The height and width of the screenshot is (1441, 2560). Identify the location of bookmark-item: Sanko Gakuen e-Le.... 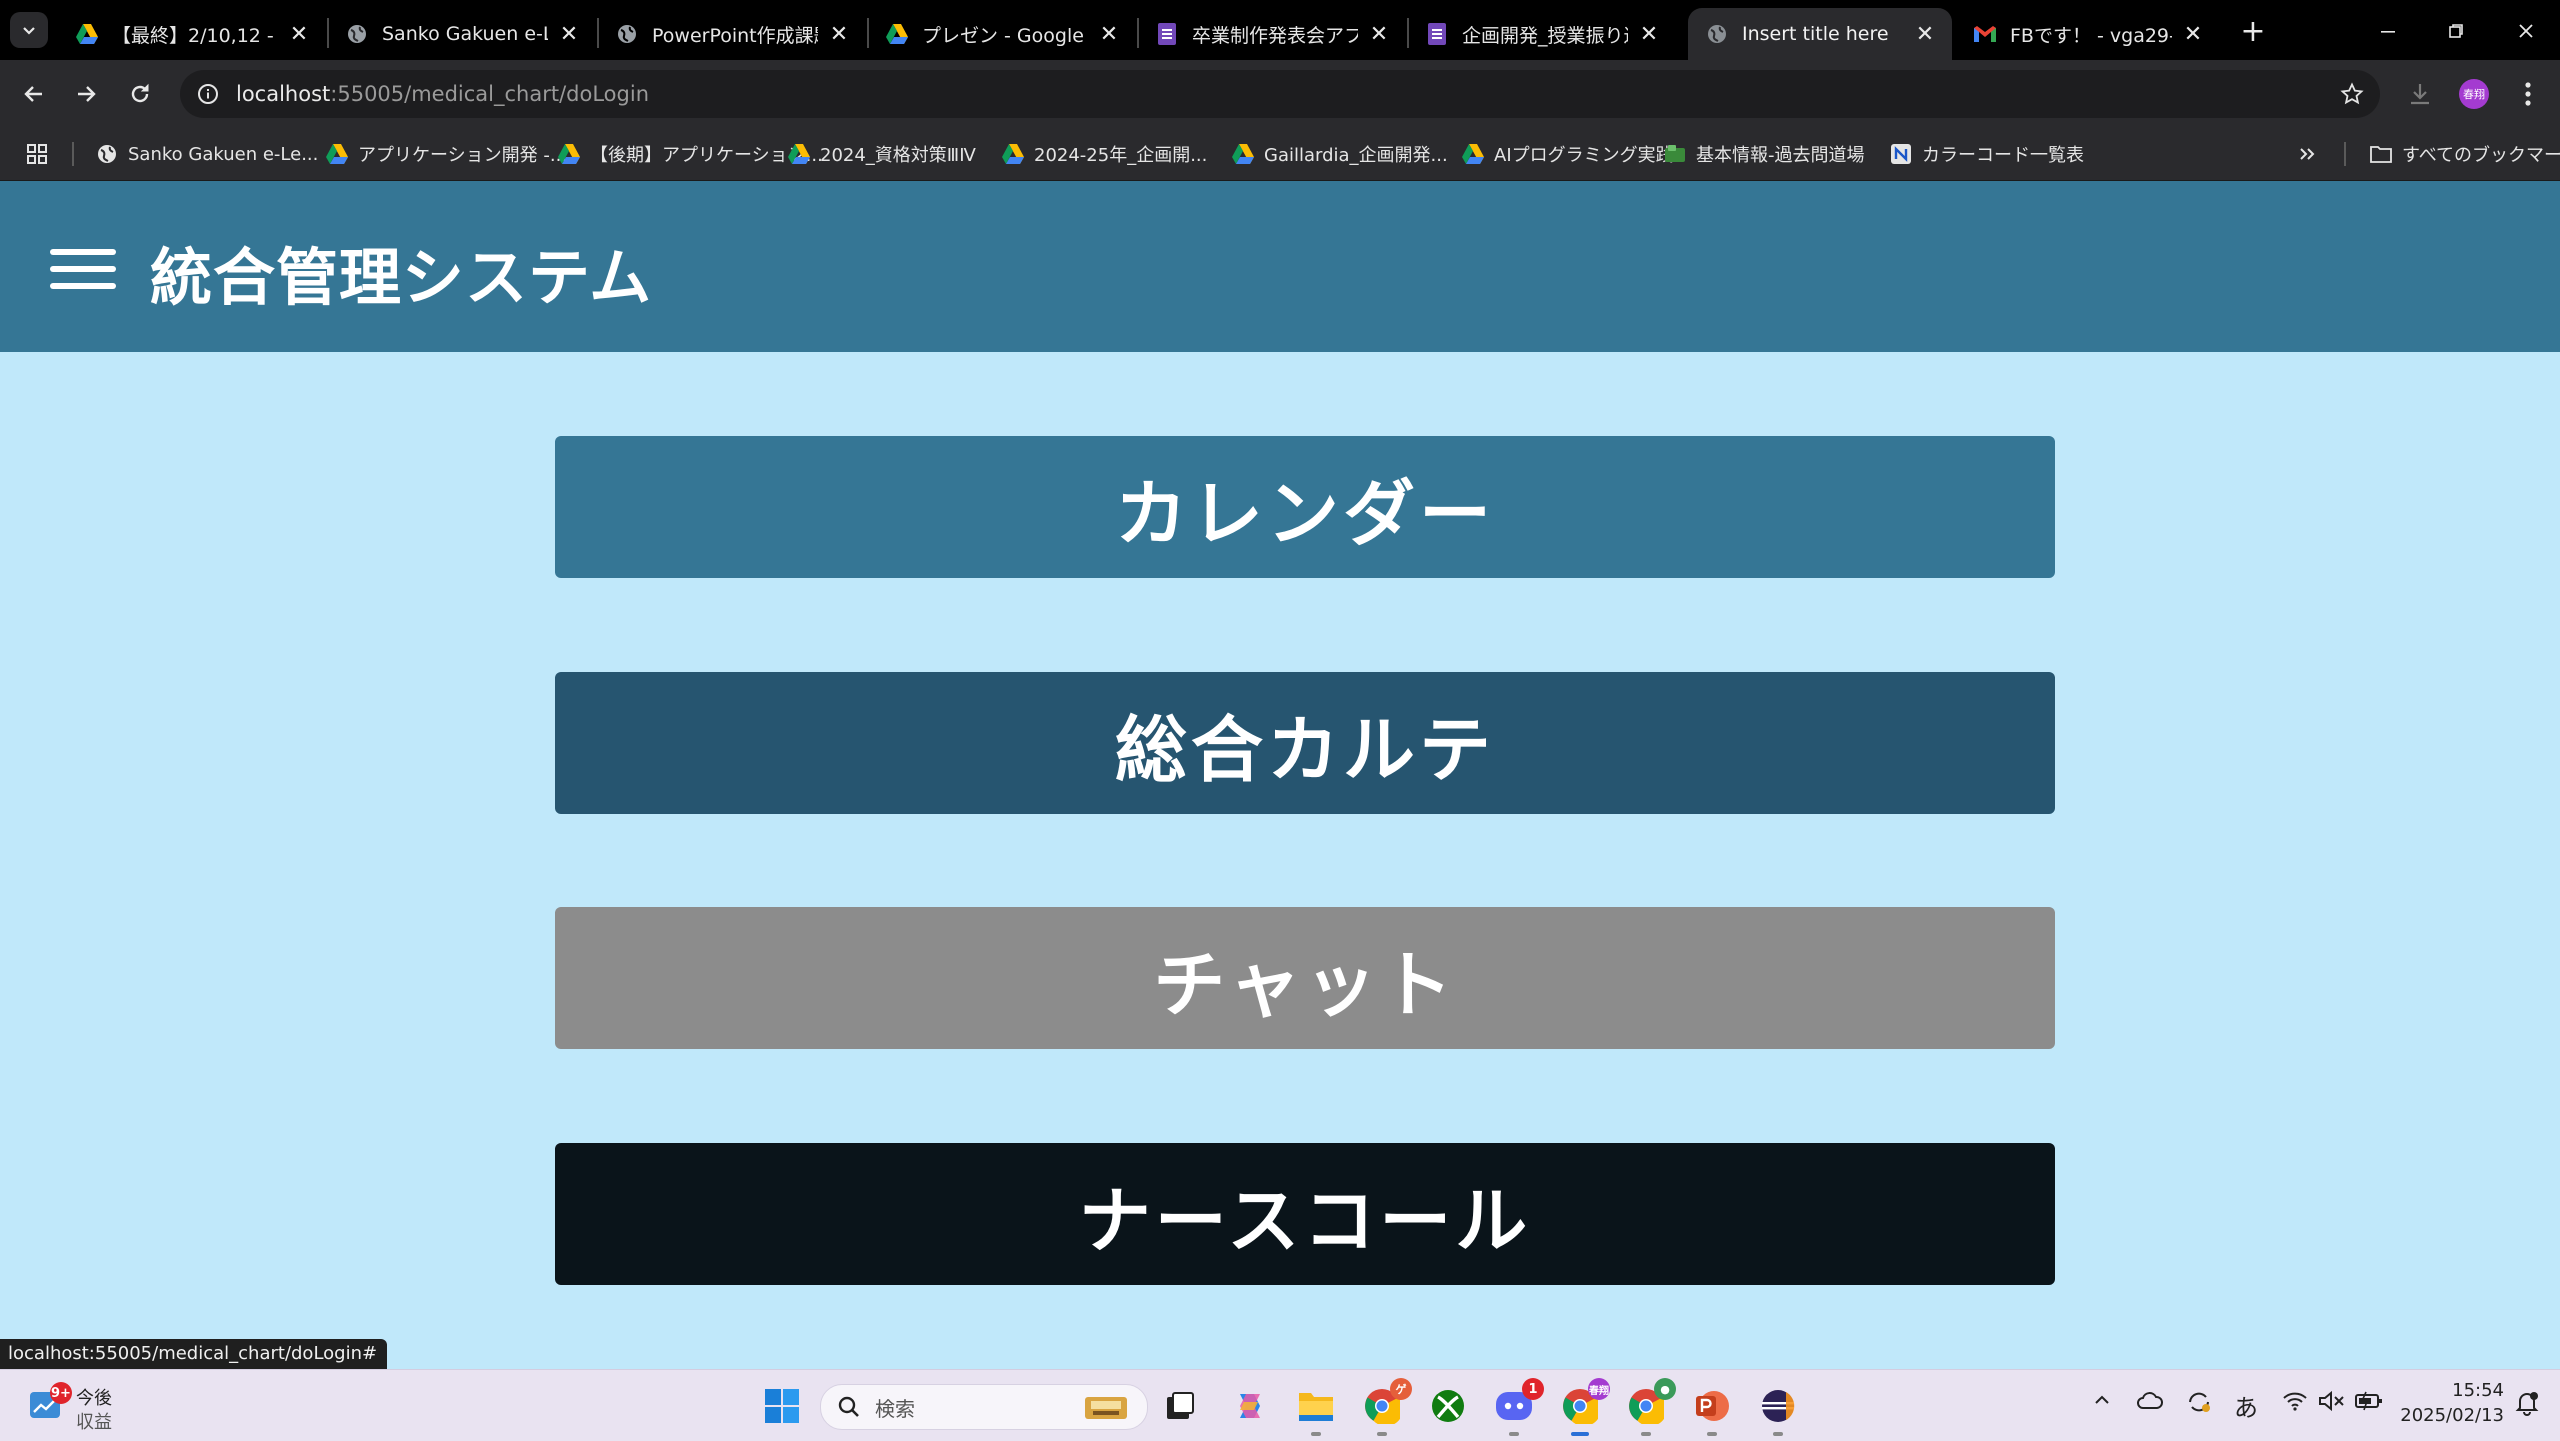
(207, 154).